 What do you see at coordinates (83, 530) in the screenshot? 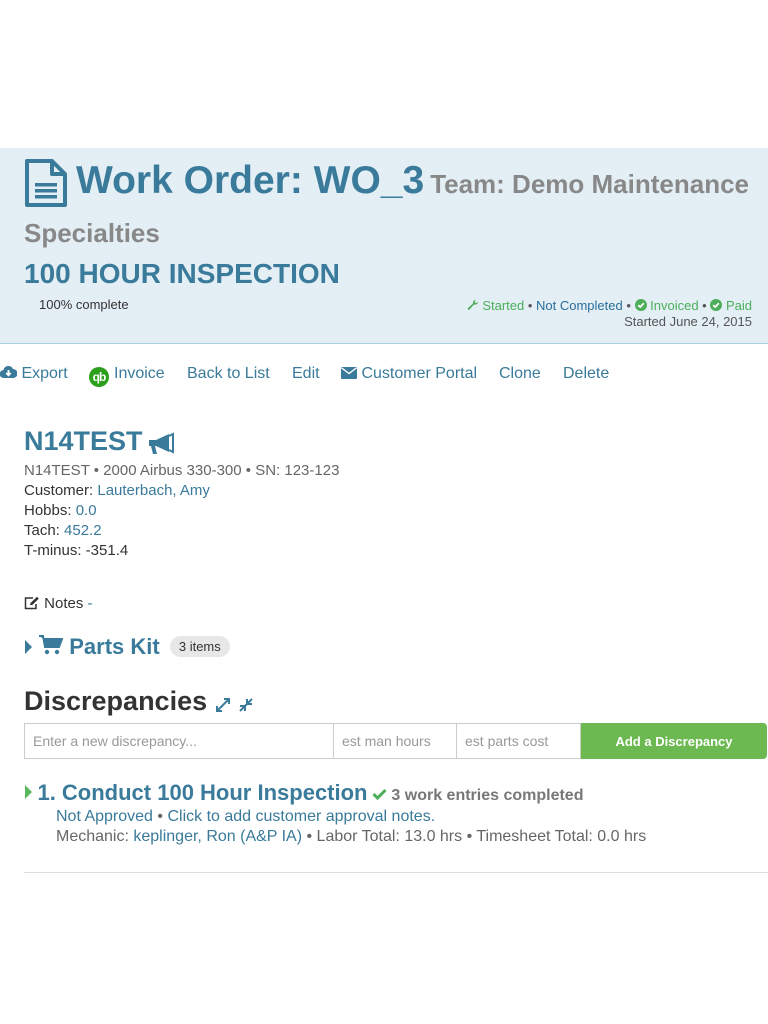
I see `tach-value: 452.2` at bounding box center [83, 530].